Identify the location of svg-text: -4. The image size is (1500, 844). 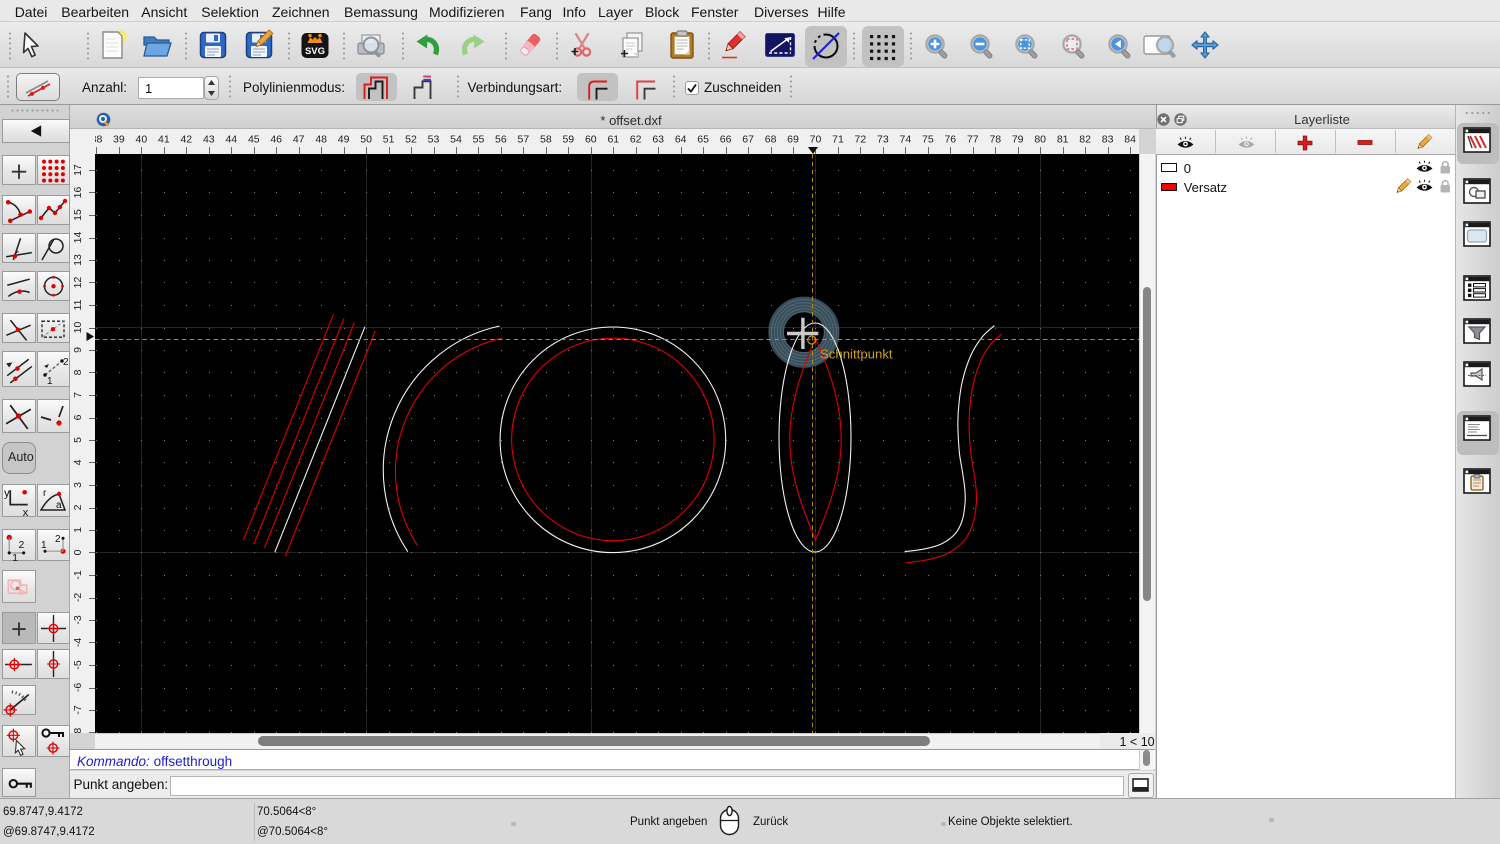
(78, 642).